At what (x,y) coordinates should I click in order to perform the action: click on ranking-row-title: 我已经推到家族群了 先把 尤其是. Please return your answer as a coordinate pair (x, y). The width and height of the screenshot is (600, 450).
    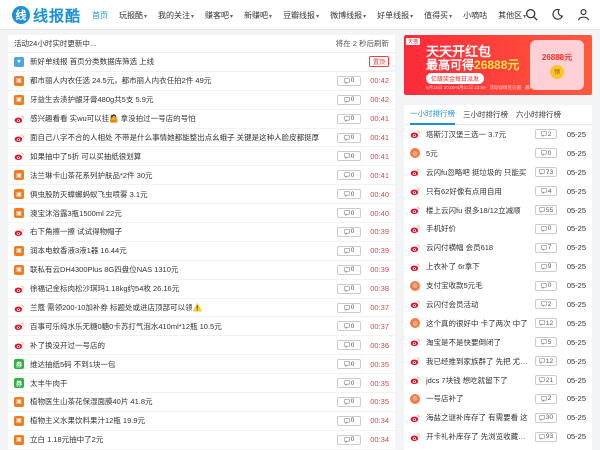
    Looking at the image, I should click on (478, 361).